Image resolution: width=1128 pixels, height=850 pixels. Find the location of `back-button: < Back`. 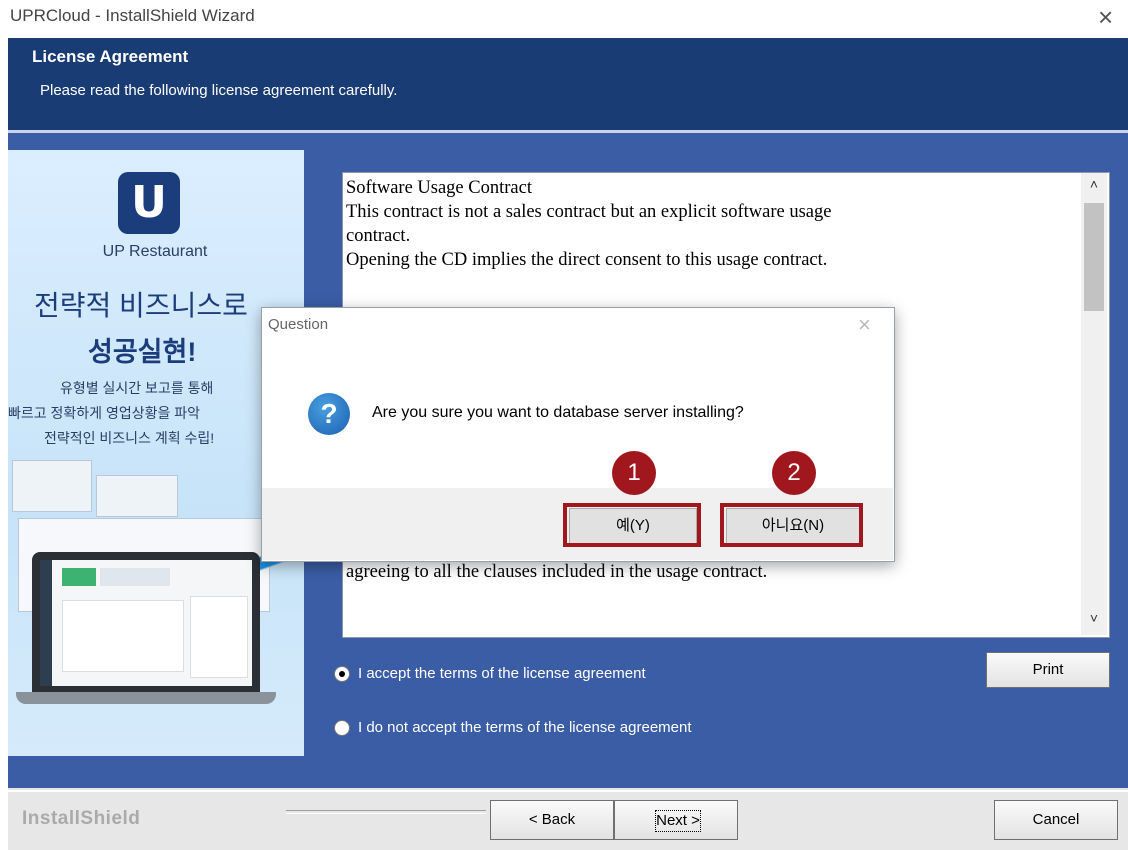

back-button: < Back is located at coordinates (552, 820).